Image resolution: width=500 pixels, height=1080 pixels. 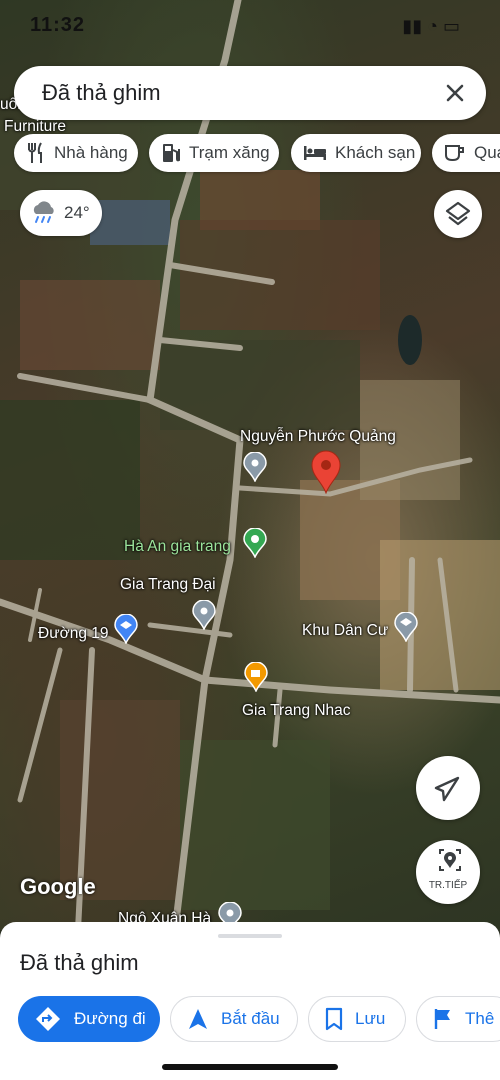 What do you see at coordinates (250, 93) in the screenshot?
I see `search-bar: Đã thả ghim` at bounding box center [250, 93].